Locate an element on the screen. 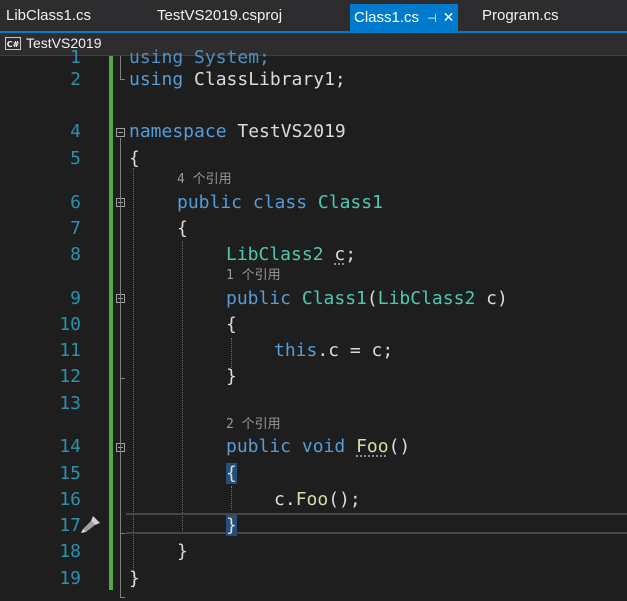 The width and height of the screenshot is (627, 601). line-number: 19 is located at coordinates (70, 578).